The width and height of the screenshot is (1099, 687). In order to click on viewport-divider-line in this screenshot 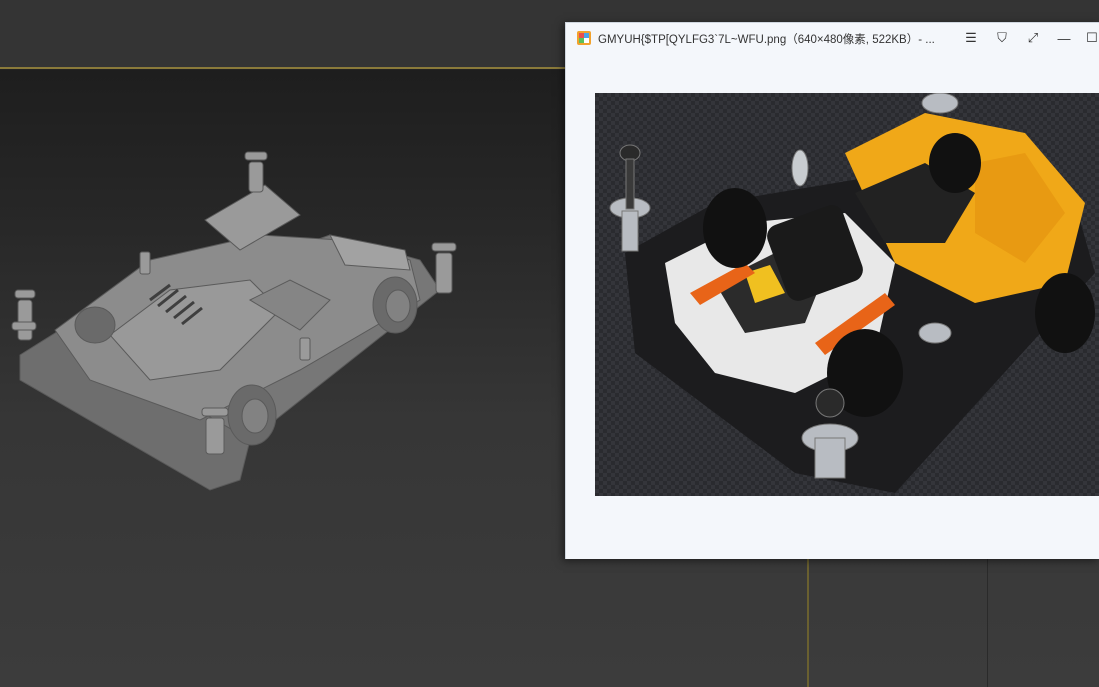, I will do `click(808, 622)`.